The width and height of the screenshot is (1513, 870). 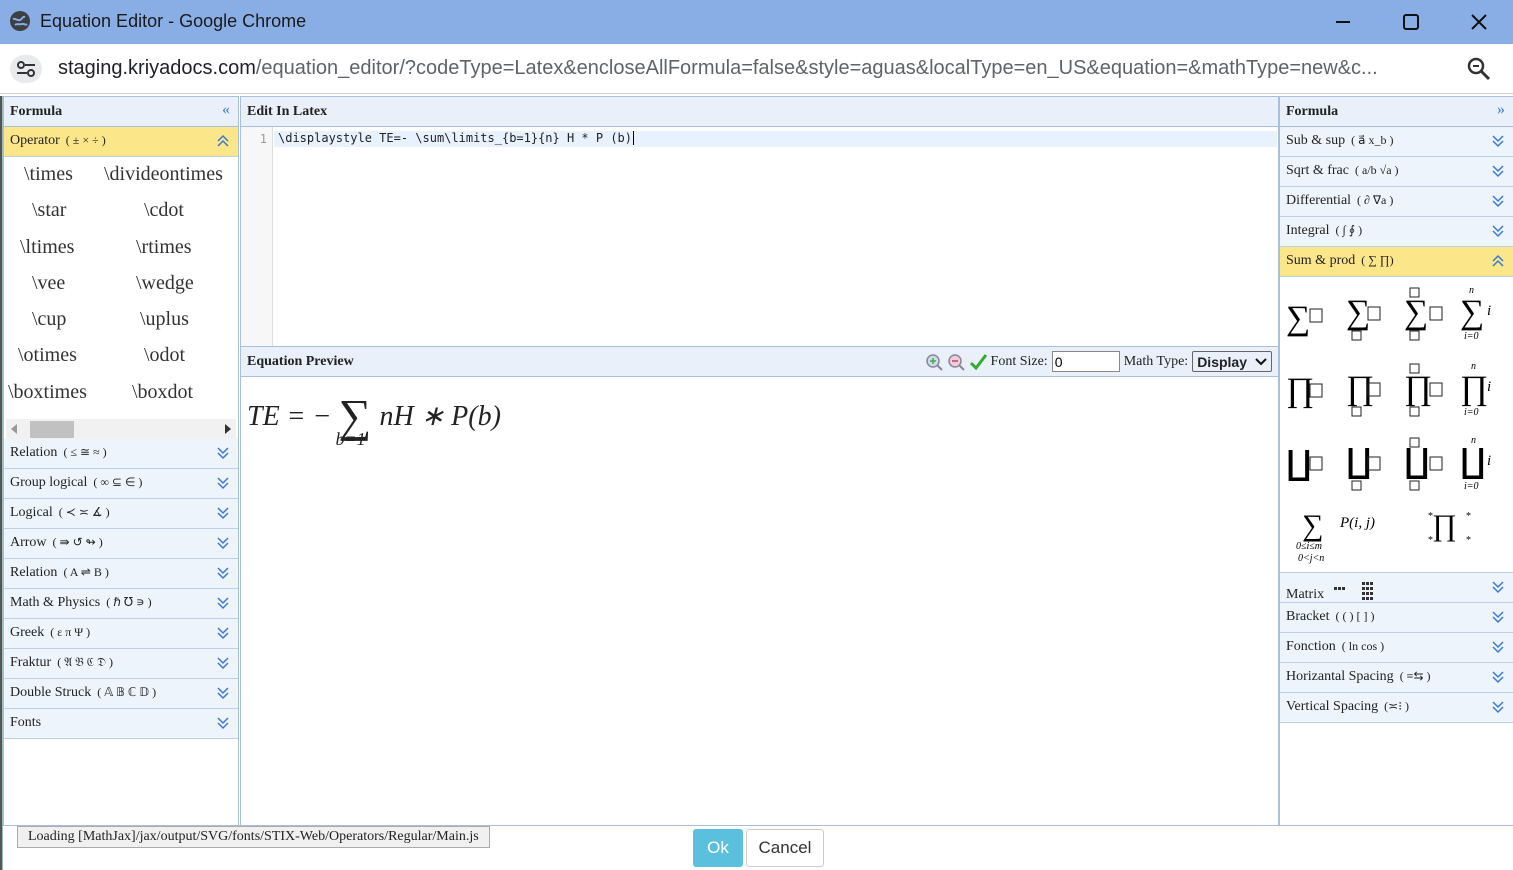 What do you see at coordinates (1396, 678) in the screenshot?
I see `section-horizontal-spacing: Horizantal Spacing ( ≡⇆ )` at bounding box center [1396, 678].